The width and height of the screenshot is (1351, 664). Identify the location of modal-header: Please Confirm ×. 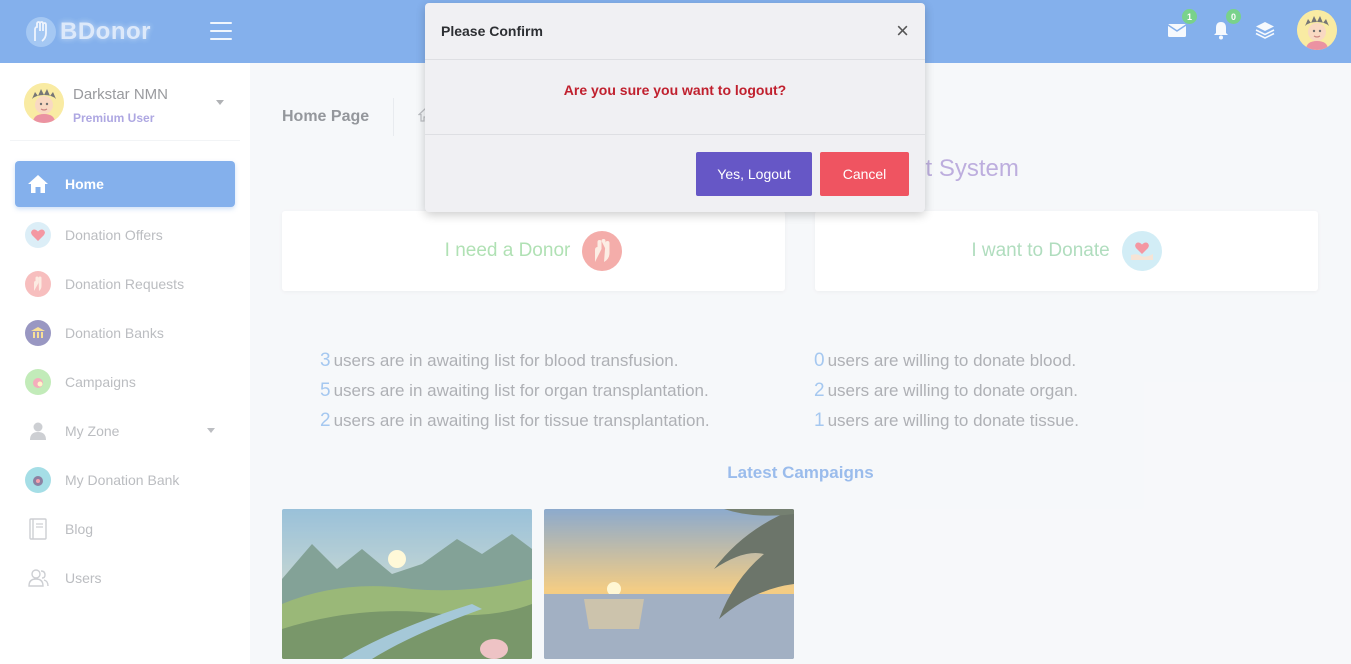
(675, 31).